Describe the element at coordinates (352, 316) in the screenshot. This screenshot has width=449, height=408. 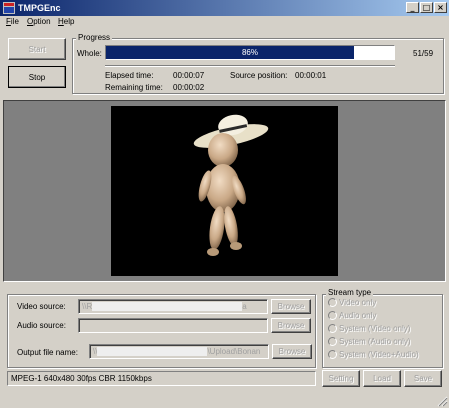
I see `radio-audio-only: Audio only` at that location.